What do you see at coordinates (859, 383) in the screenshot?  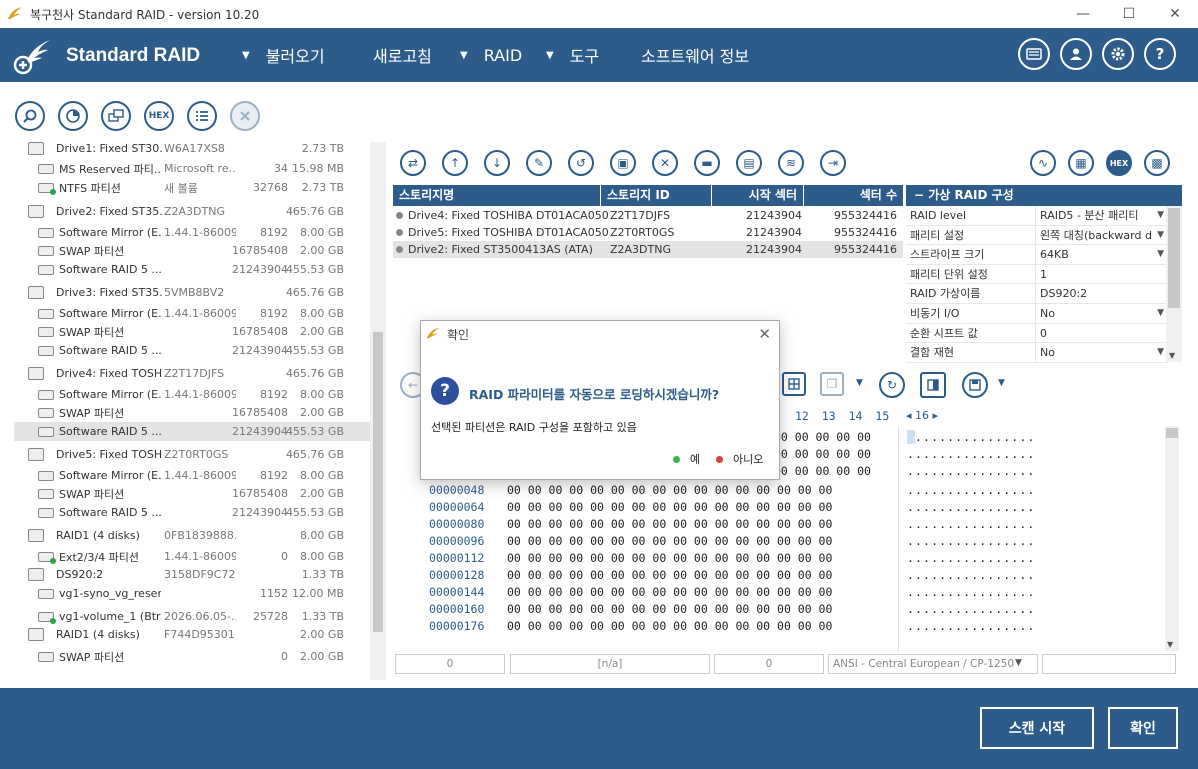 I see `copy-dropdown-icon: ▼` at bounding box center [859, 383].